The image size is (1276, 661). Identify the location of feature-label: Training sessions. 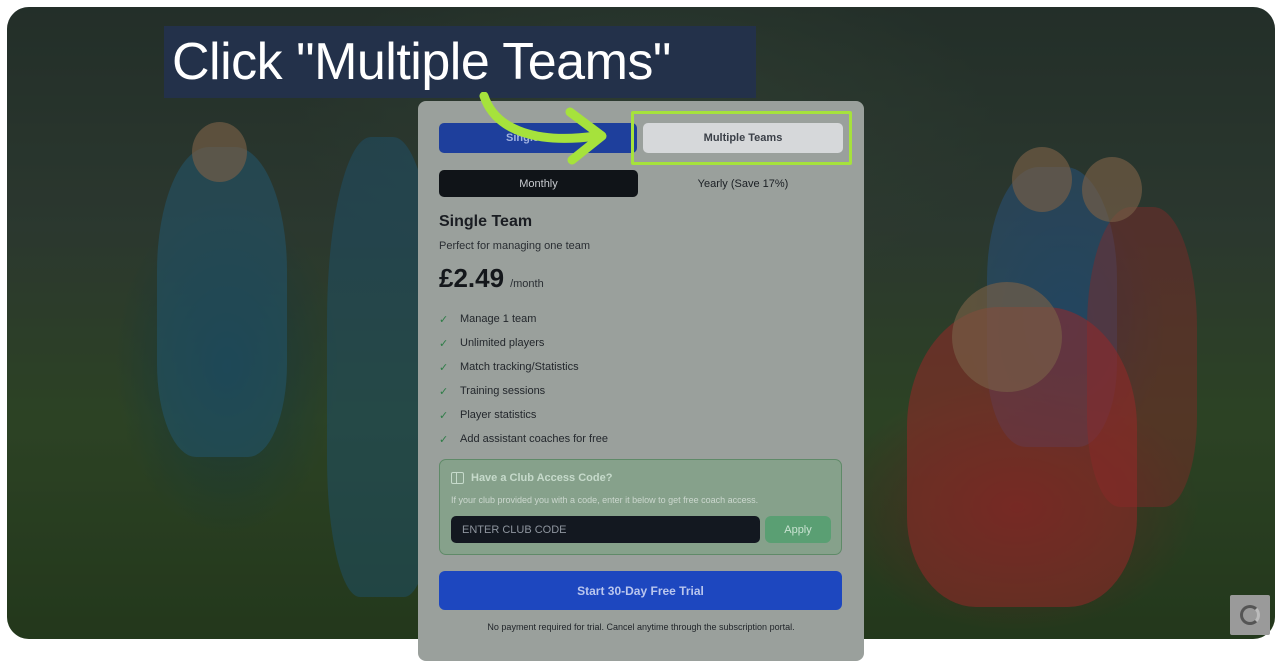
(503, 391).